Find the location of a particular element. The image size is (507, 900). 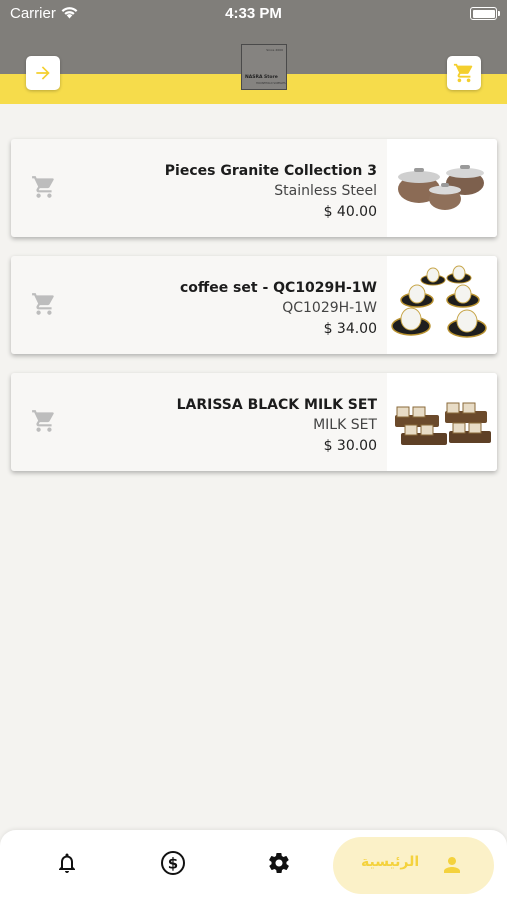

arrow-right-icon is located at coordinates (43, 73).